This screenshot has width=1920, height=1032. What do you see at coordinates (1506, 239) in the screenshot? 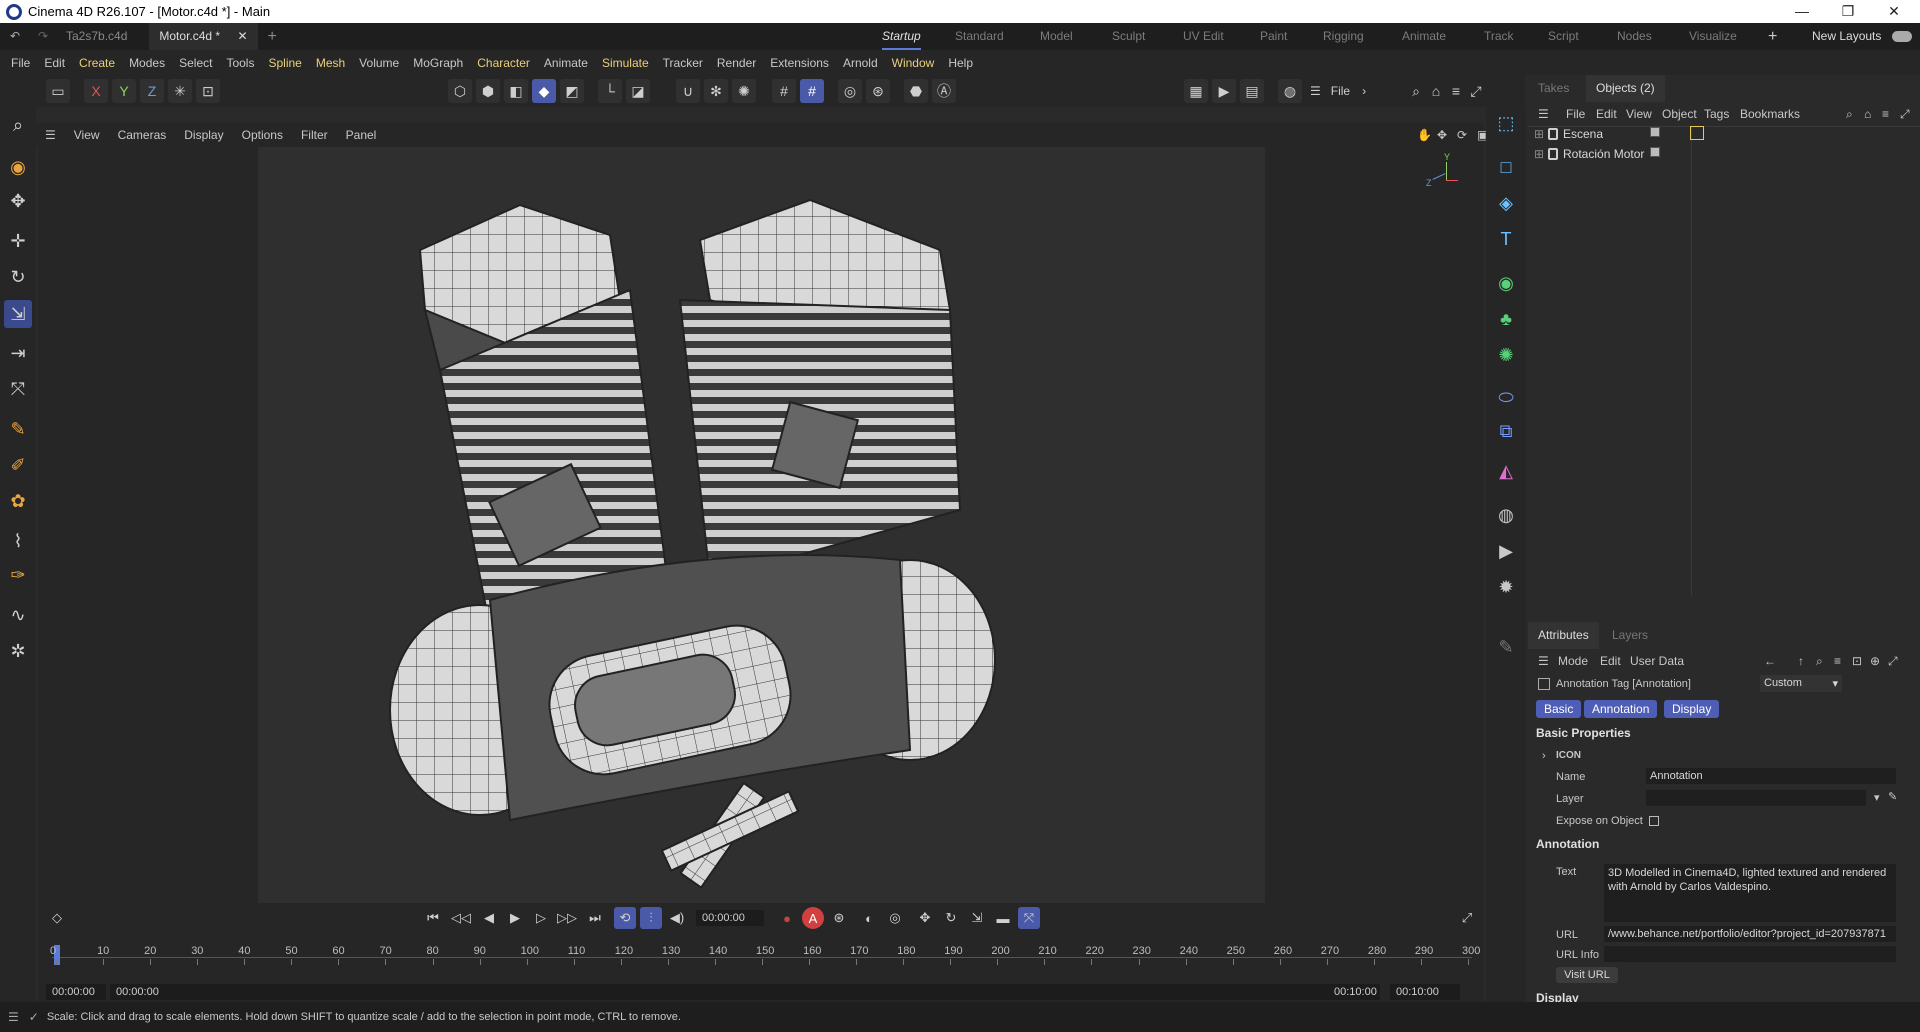
I see `text-icon: T` at bounding box center [1506, 239].